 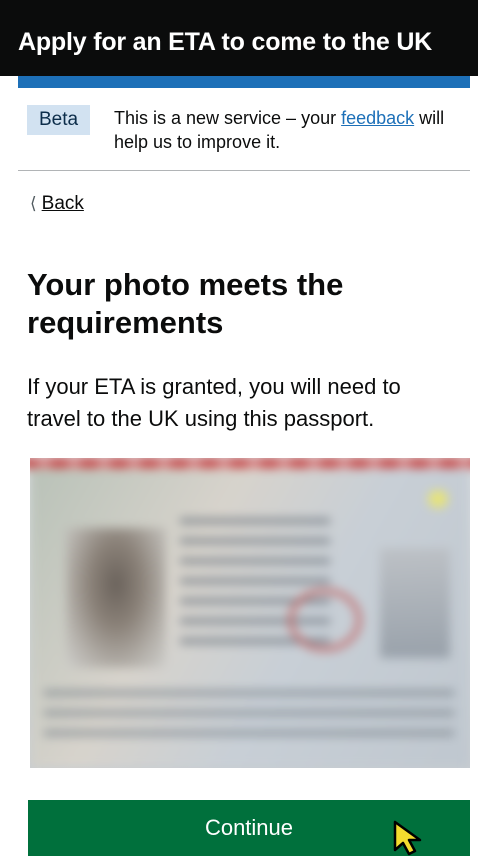 What do you see at coordinates (249, 717) in the screenshot?
I see `passport-mrz-lines` at bounding box center [249, 717].